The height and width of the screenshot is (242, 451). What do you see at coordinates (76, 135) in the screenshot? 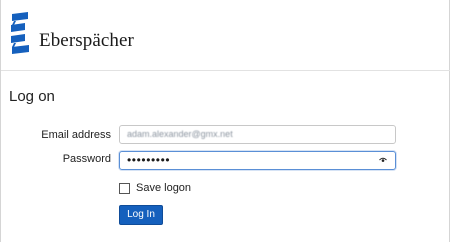
I see `email-label: Email address` at bounding box center [76, 135].